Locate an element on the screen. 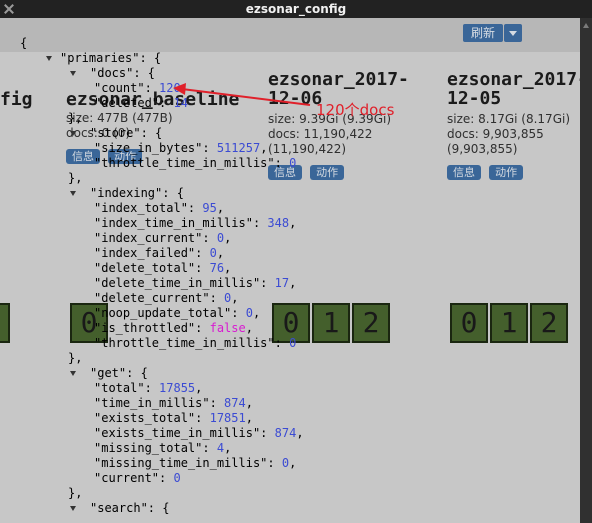 The width and height of the screenshot is (592, 523). close-icon is located at coordinates (9, 9).